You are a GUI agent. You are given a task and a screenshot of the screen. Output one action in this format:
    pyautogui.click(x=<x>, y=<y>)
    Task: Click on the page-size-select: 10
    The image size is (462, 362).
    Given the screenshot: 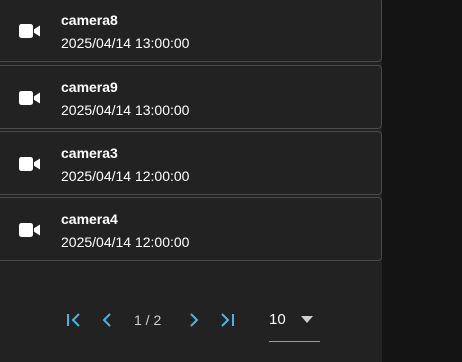 What is the action you would take?
    pyautogui.click(x=294, y=325)
    